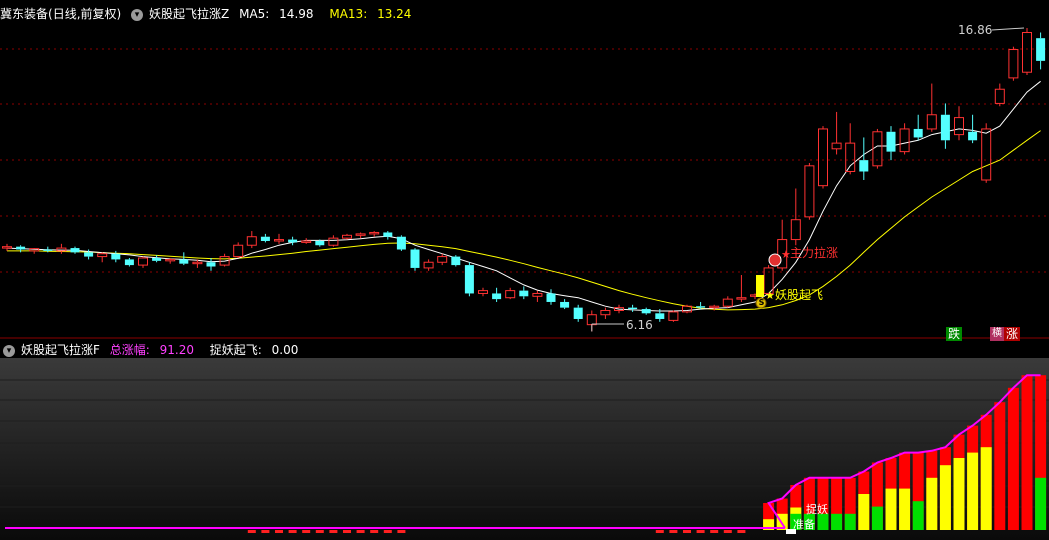 The width and height of the screenshot is (1049, 540). Describe the element at coordinates (189, 14) in the screenshot. I see `main-indicator-name: 妖股起飞拉涨Z` at that location.